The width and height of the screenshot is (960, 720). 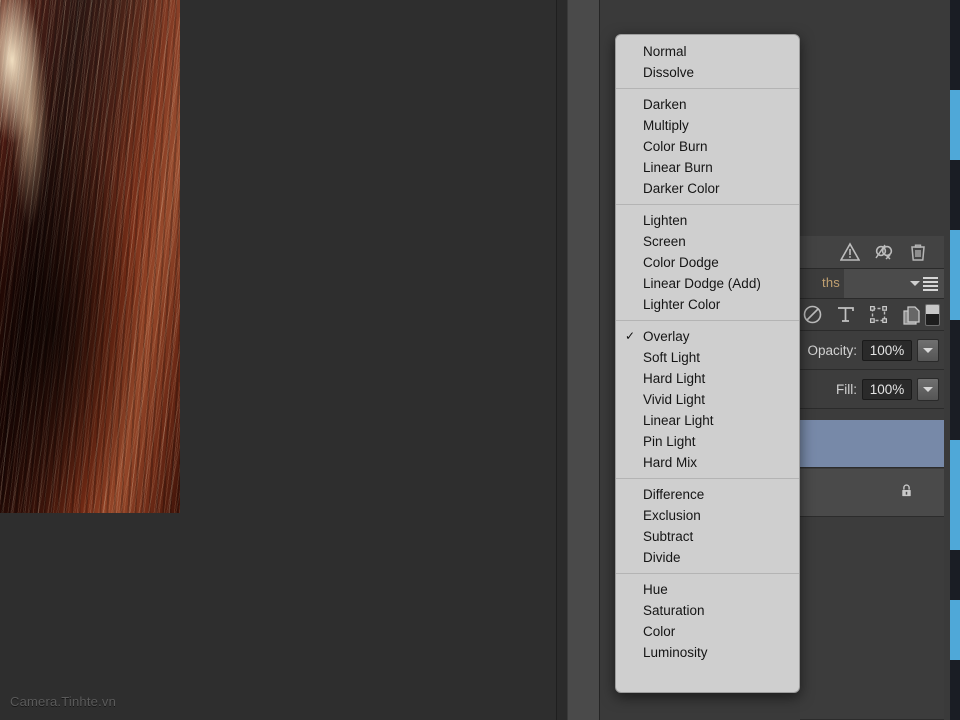 What do you see at coordinates (63, 701) in the screenshot?
I see `watermark: Camera.Tinhte.vn` at bounding box center [63, 701].